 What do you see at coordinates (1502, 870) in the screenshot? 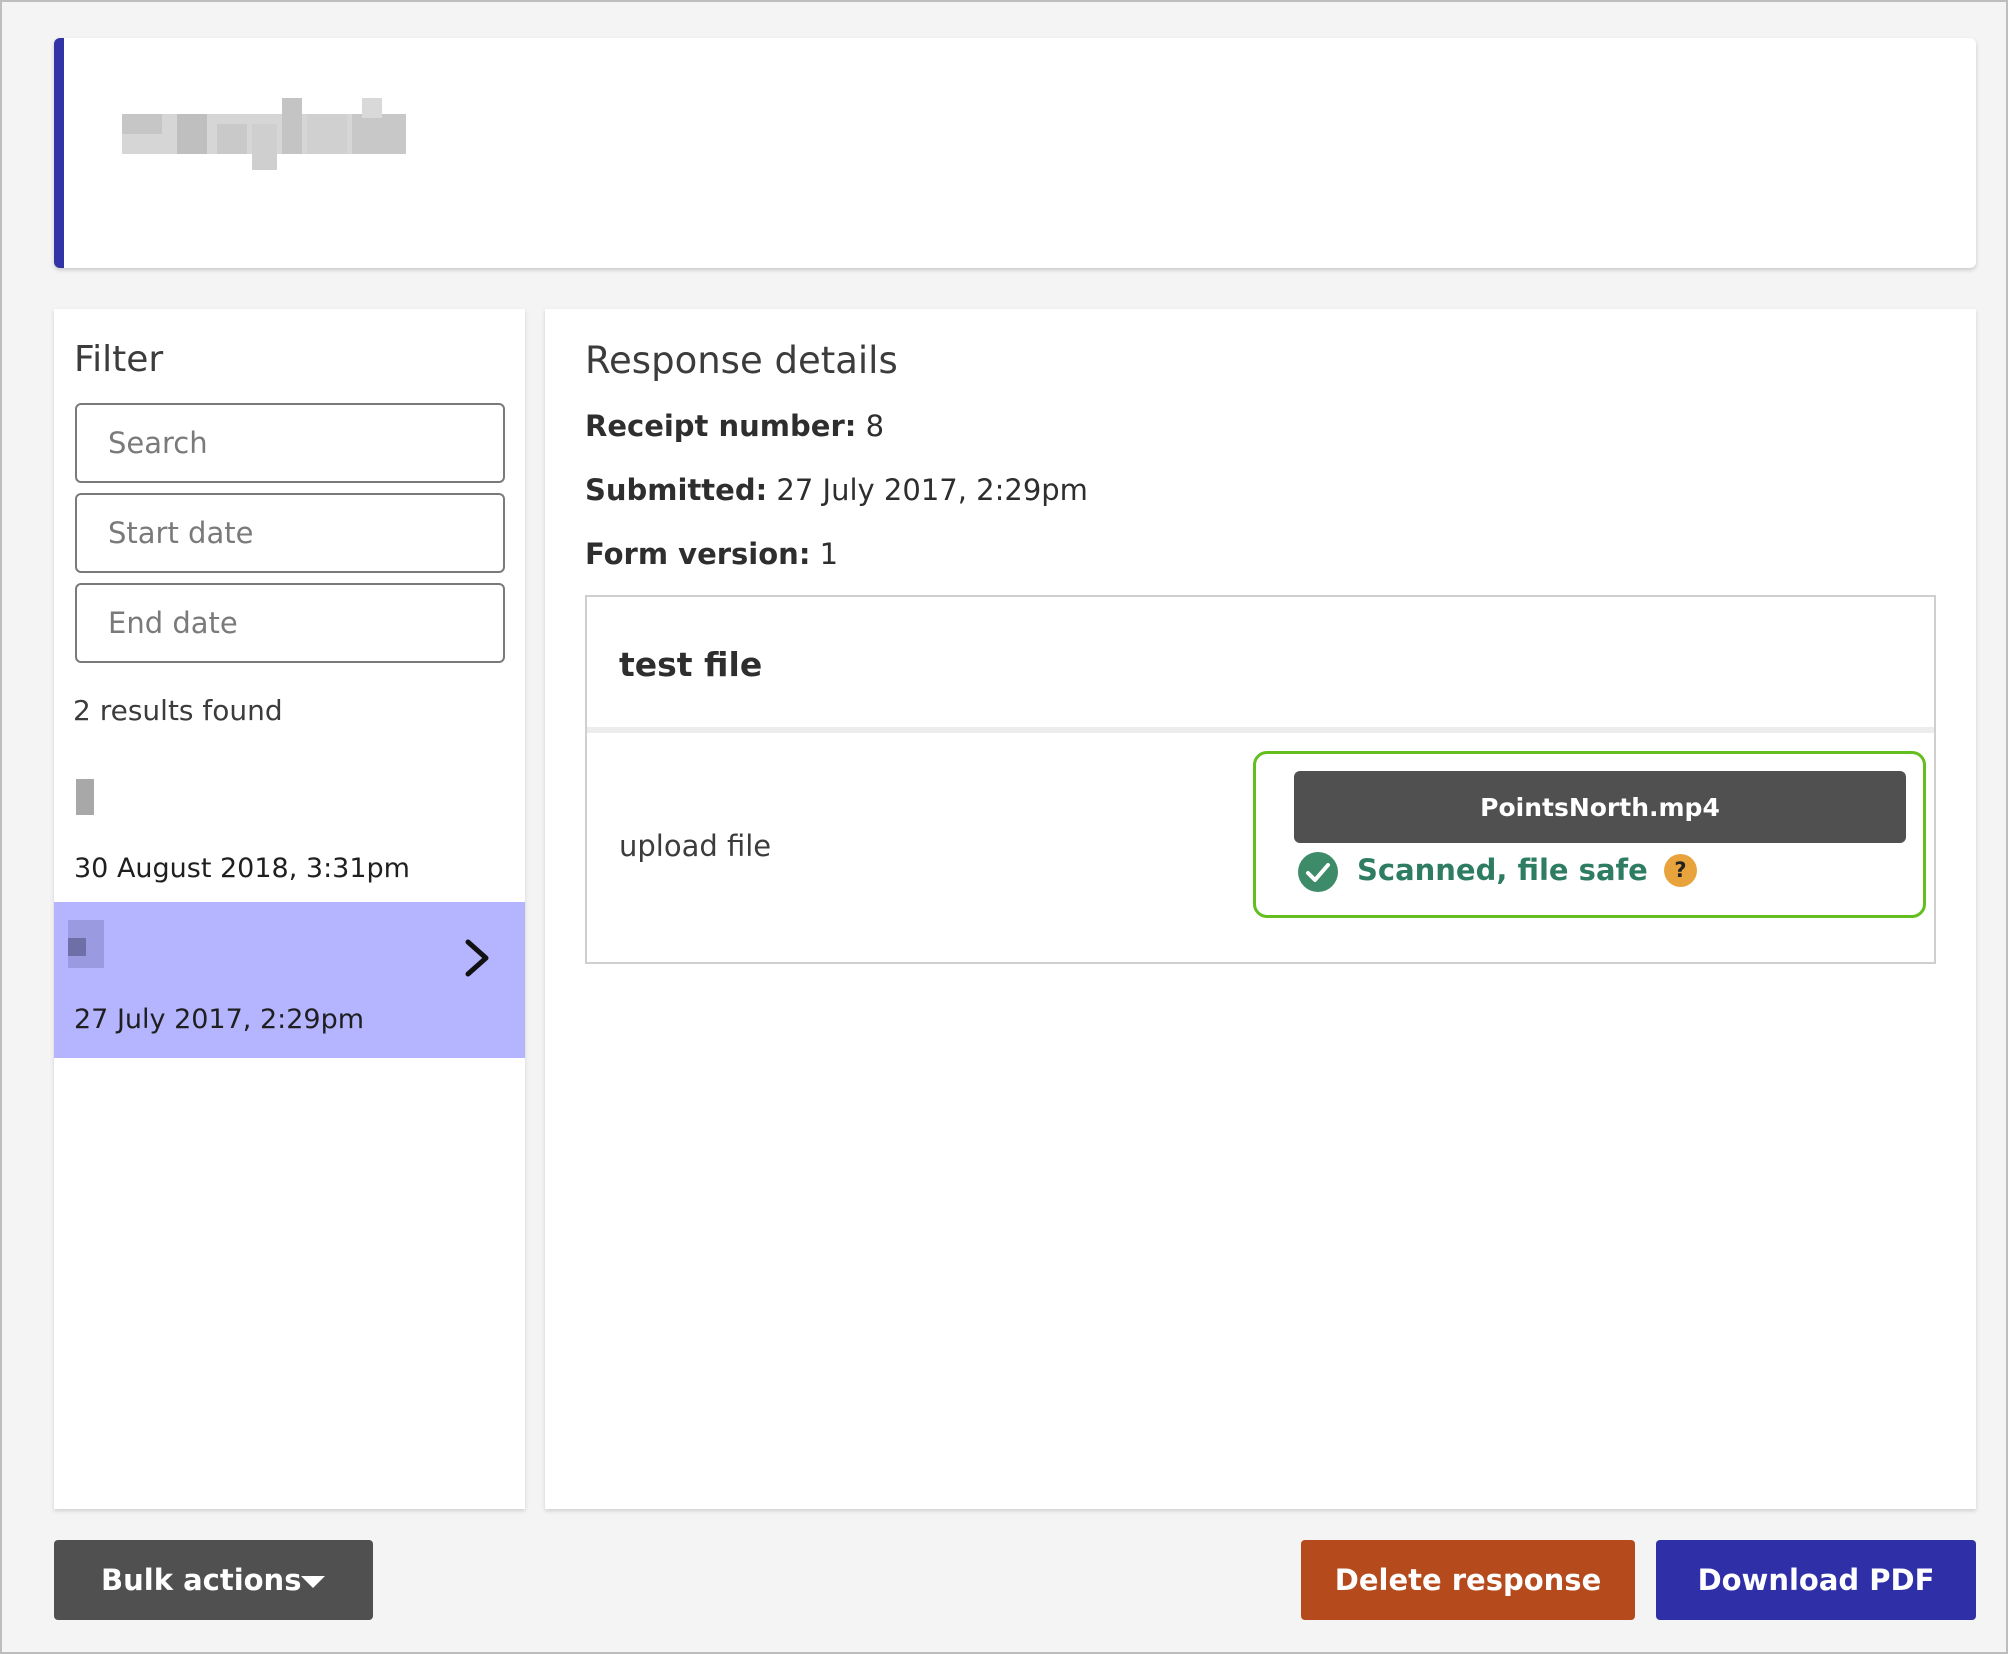
I see `scan-status: Scanned, file safe` at bounding box center [1502, 870].